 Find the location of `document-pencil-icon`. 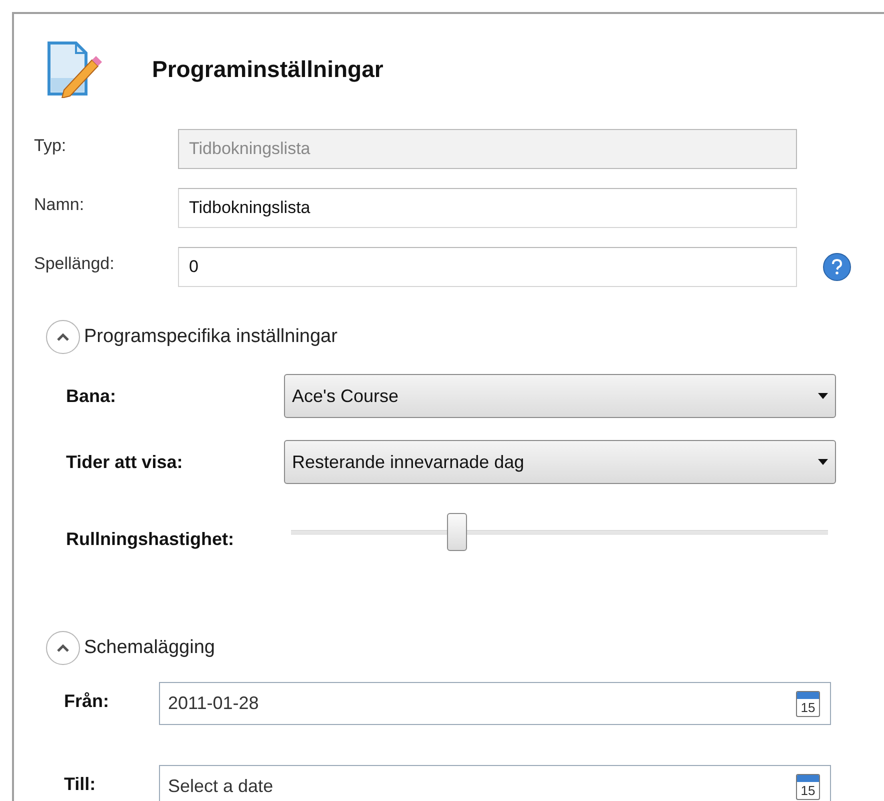

document-pencil-icon is located at coordinates (75, 69).